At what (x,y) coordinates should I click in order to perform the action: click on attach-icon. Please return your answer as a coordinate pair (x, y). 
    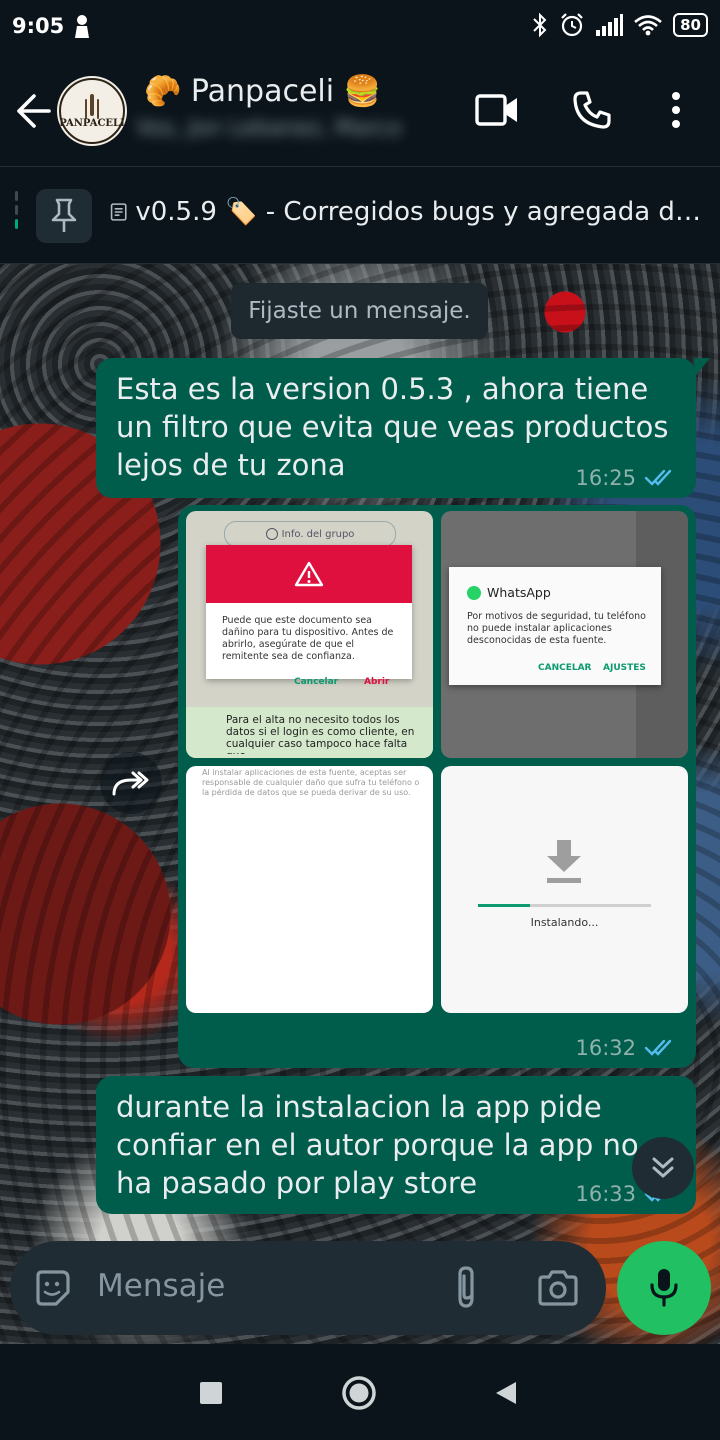
    Looking at the image, I should click on (466, 1287).